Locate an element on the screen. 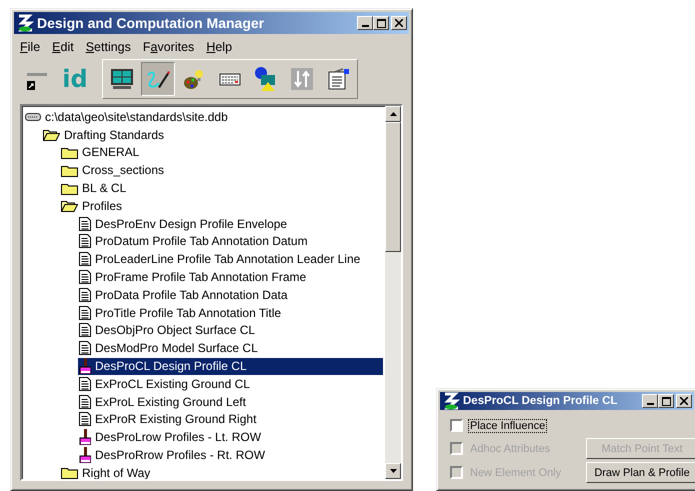  pencil-icon is located at coordinates (158, 79).